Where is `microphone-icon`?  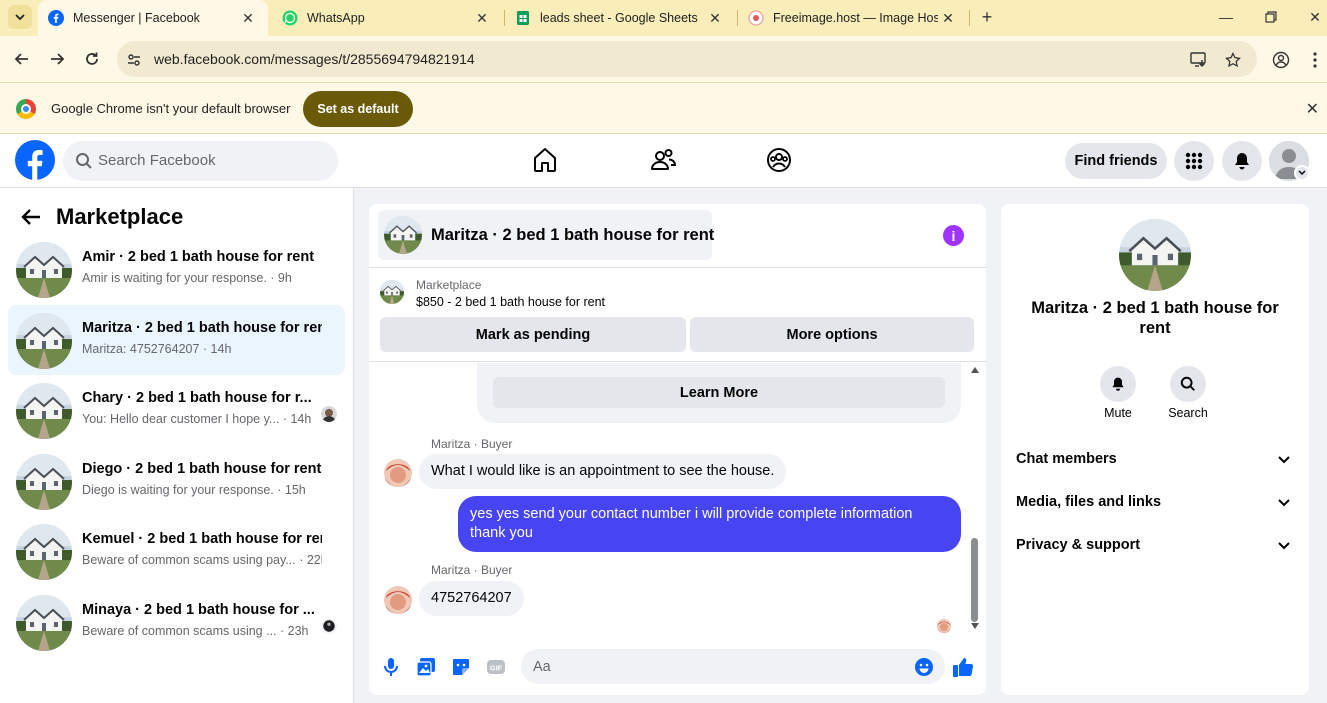
microphone-icon is located at coordinates (391, 667).